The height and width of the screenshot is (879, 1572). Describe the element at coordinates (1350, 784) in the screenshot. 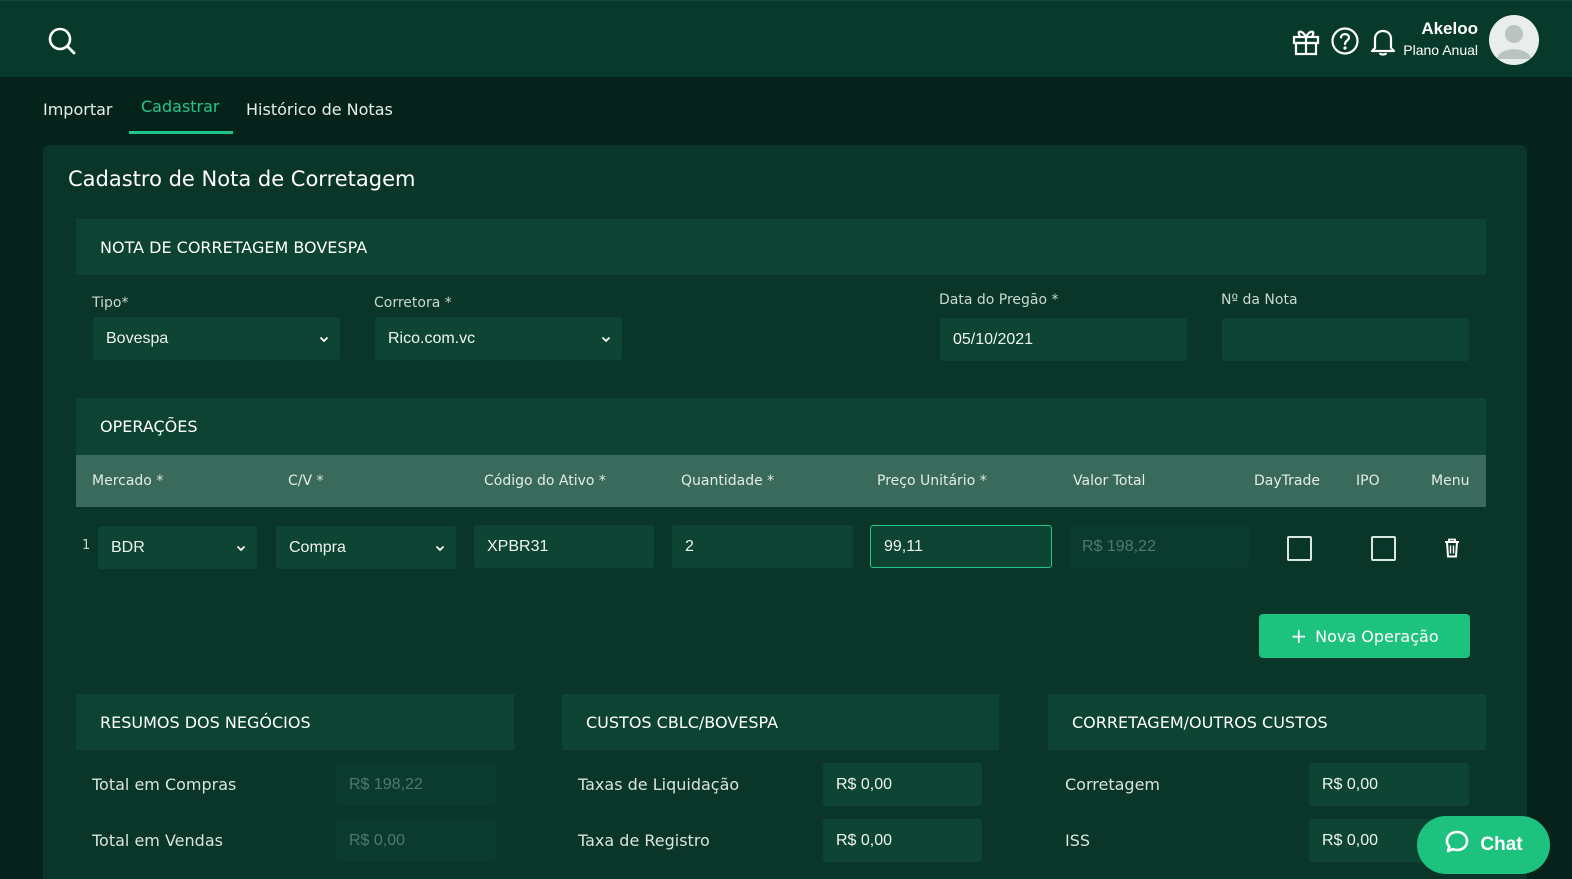

I see `corretagem-value: R$ 0,00` at that location.